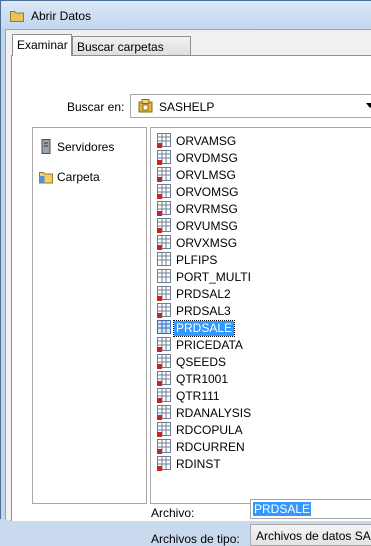  What do you see at coordinates (173, 513) in the screenshot?
I see `filename-label: Archivo:` at bounding box center [173, 513].